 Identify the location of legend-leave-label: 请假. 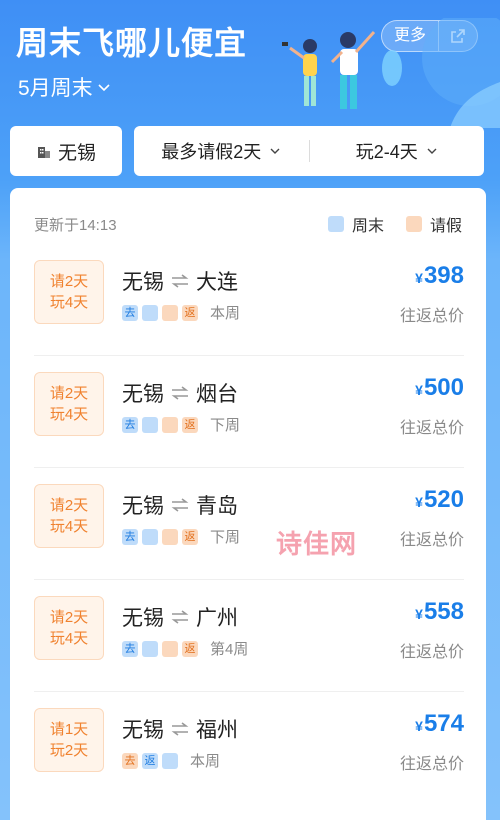
(445, 226).